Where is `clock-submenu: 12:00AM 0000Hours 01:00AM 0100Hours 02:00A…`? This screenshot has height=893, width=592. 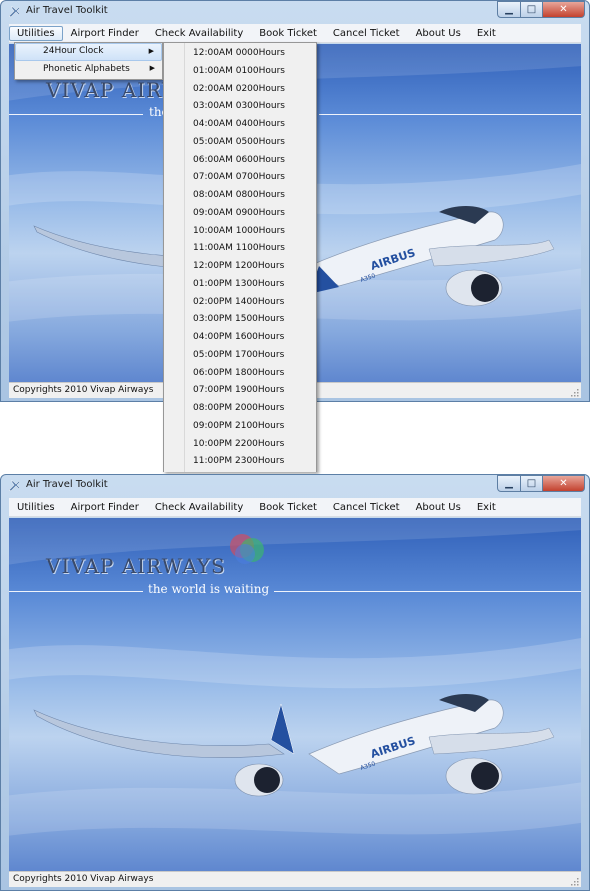 clock-submenu: 12:00AM 0000Hours 01:00AM 0100Hours 02:00A… is located at coordinates (240, 257).